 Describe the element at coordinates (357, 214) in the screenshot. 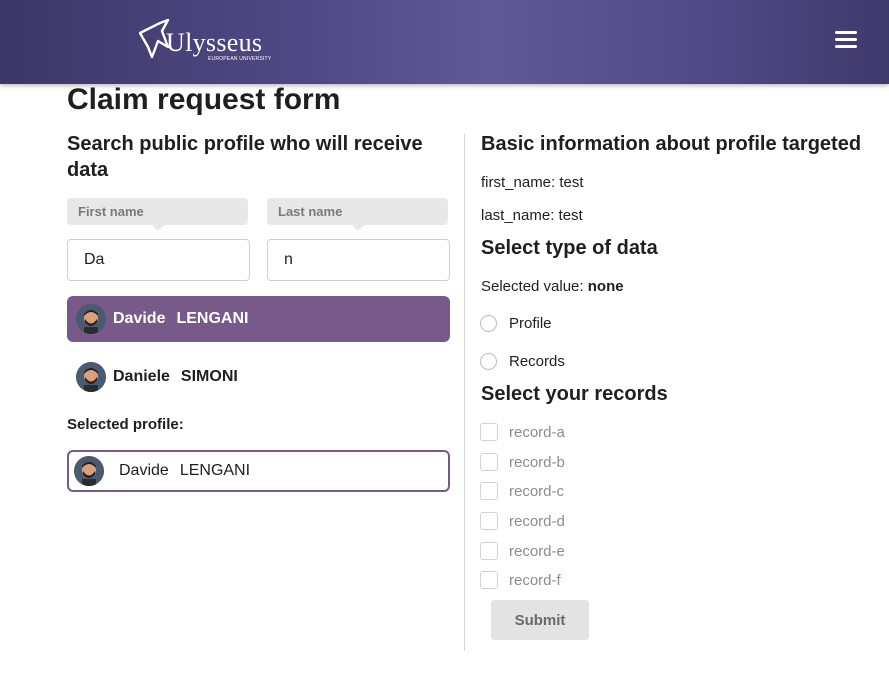

I see `last-name-tooltip: Last name` at that location.